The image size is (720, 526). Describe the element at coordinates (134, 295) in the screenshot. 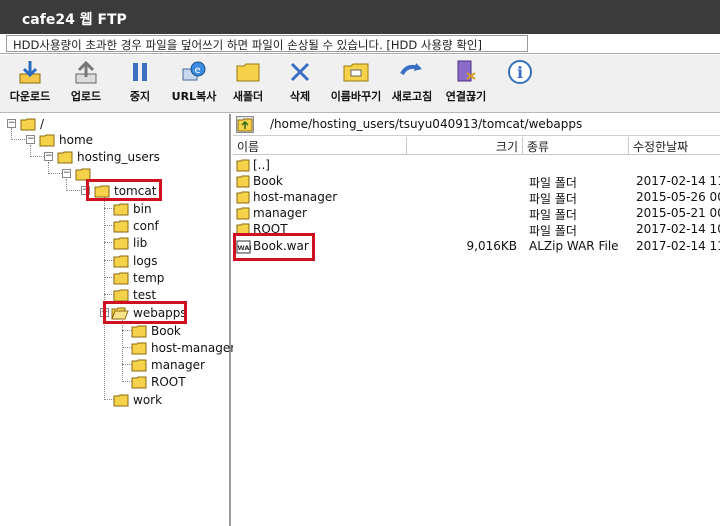

I see `tree-node-test: test` at that location.